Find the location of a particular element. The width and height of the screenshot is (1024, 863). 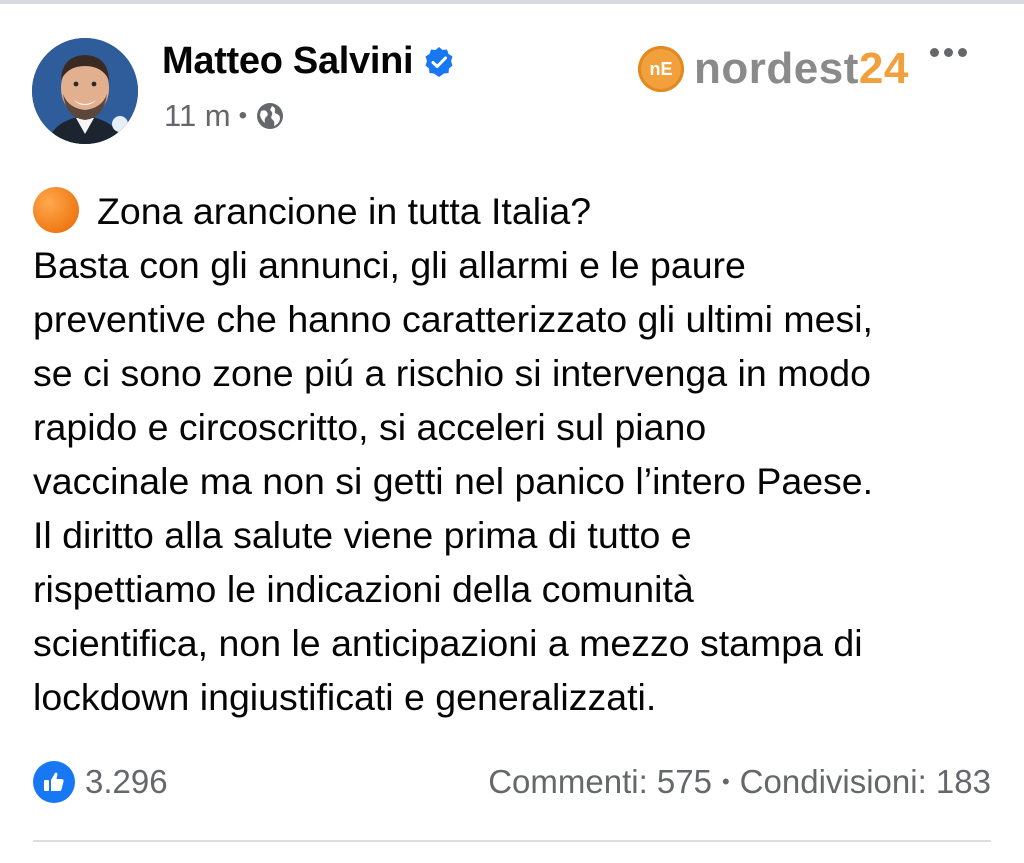

post-footer: 3.296 Commenti: 575 • Condivisioni: 183 is located at coordinates (512, 782).